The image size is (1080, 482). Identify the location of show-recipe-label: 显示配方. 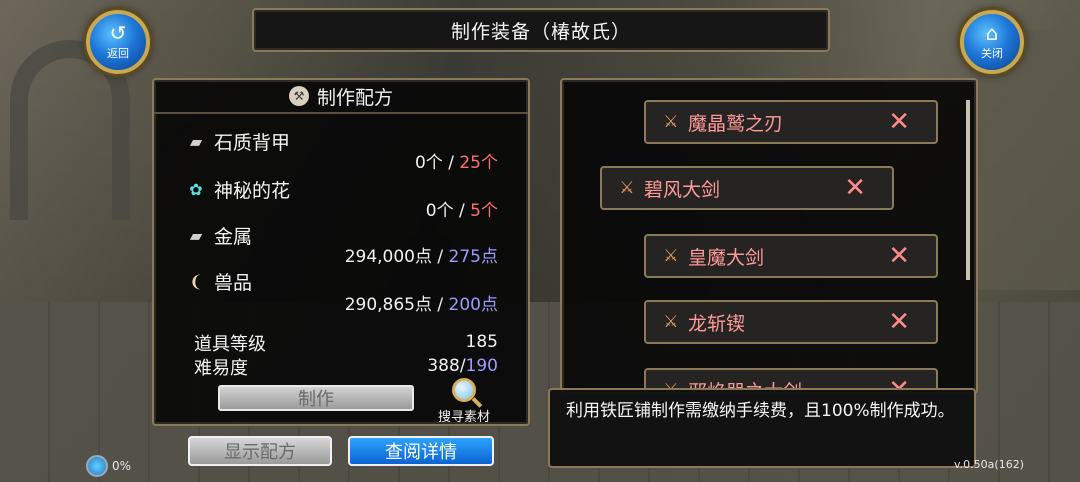
(260, 452).